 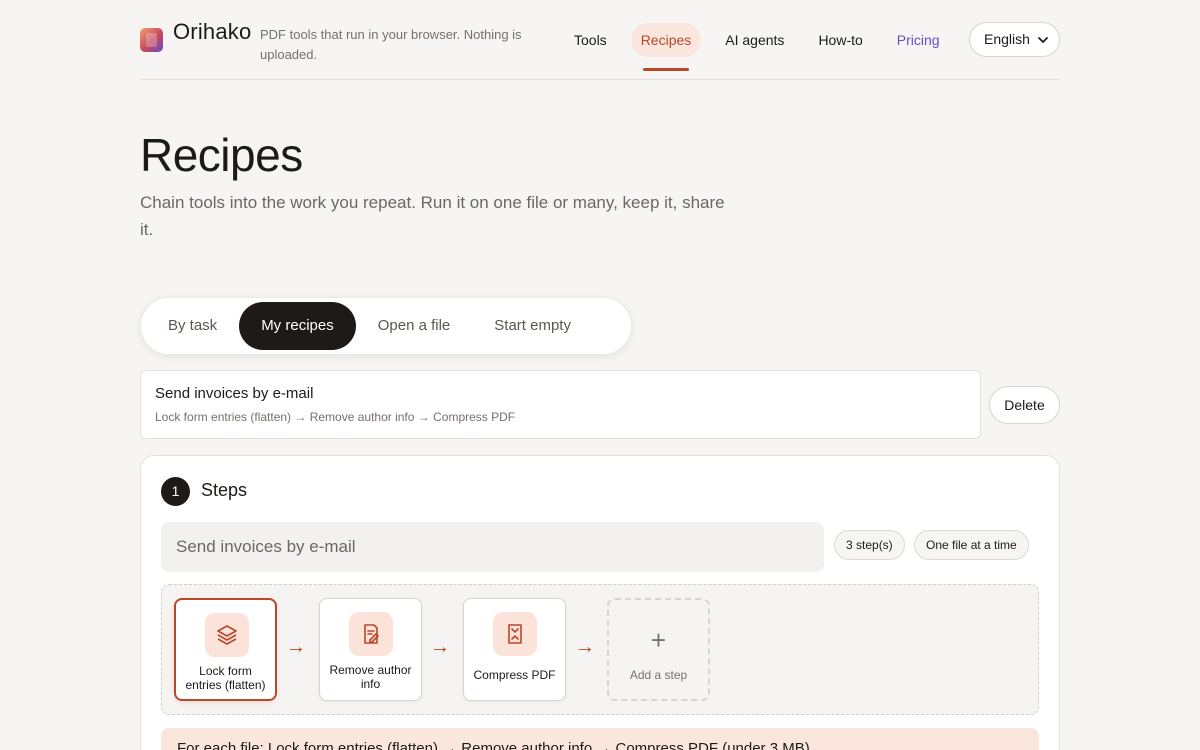 I want to click on language-select: English, so click(x=1014, y=39).